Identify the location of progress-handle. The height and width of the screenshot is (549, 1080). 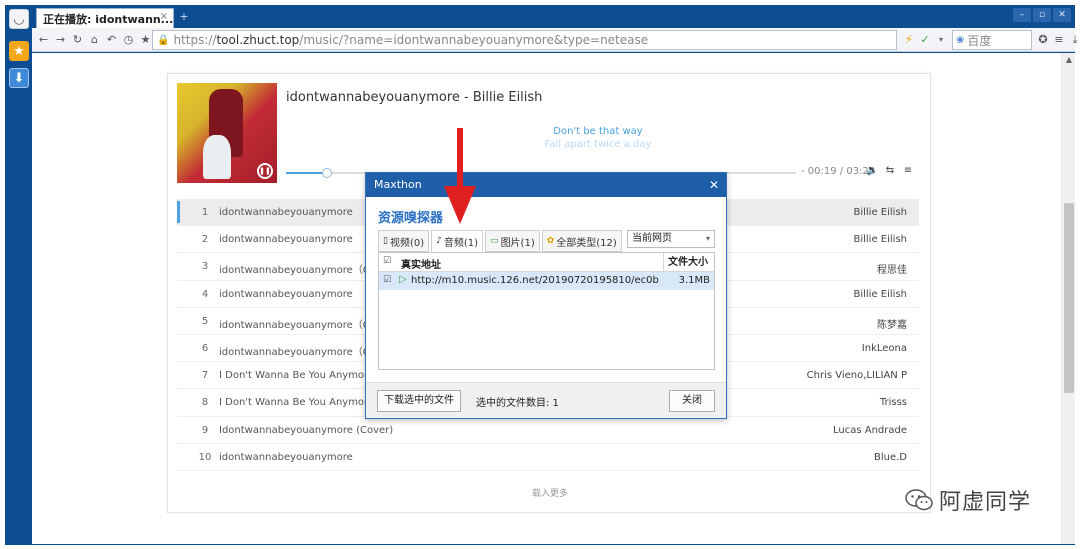
(326, 173).